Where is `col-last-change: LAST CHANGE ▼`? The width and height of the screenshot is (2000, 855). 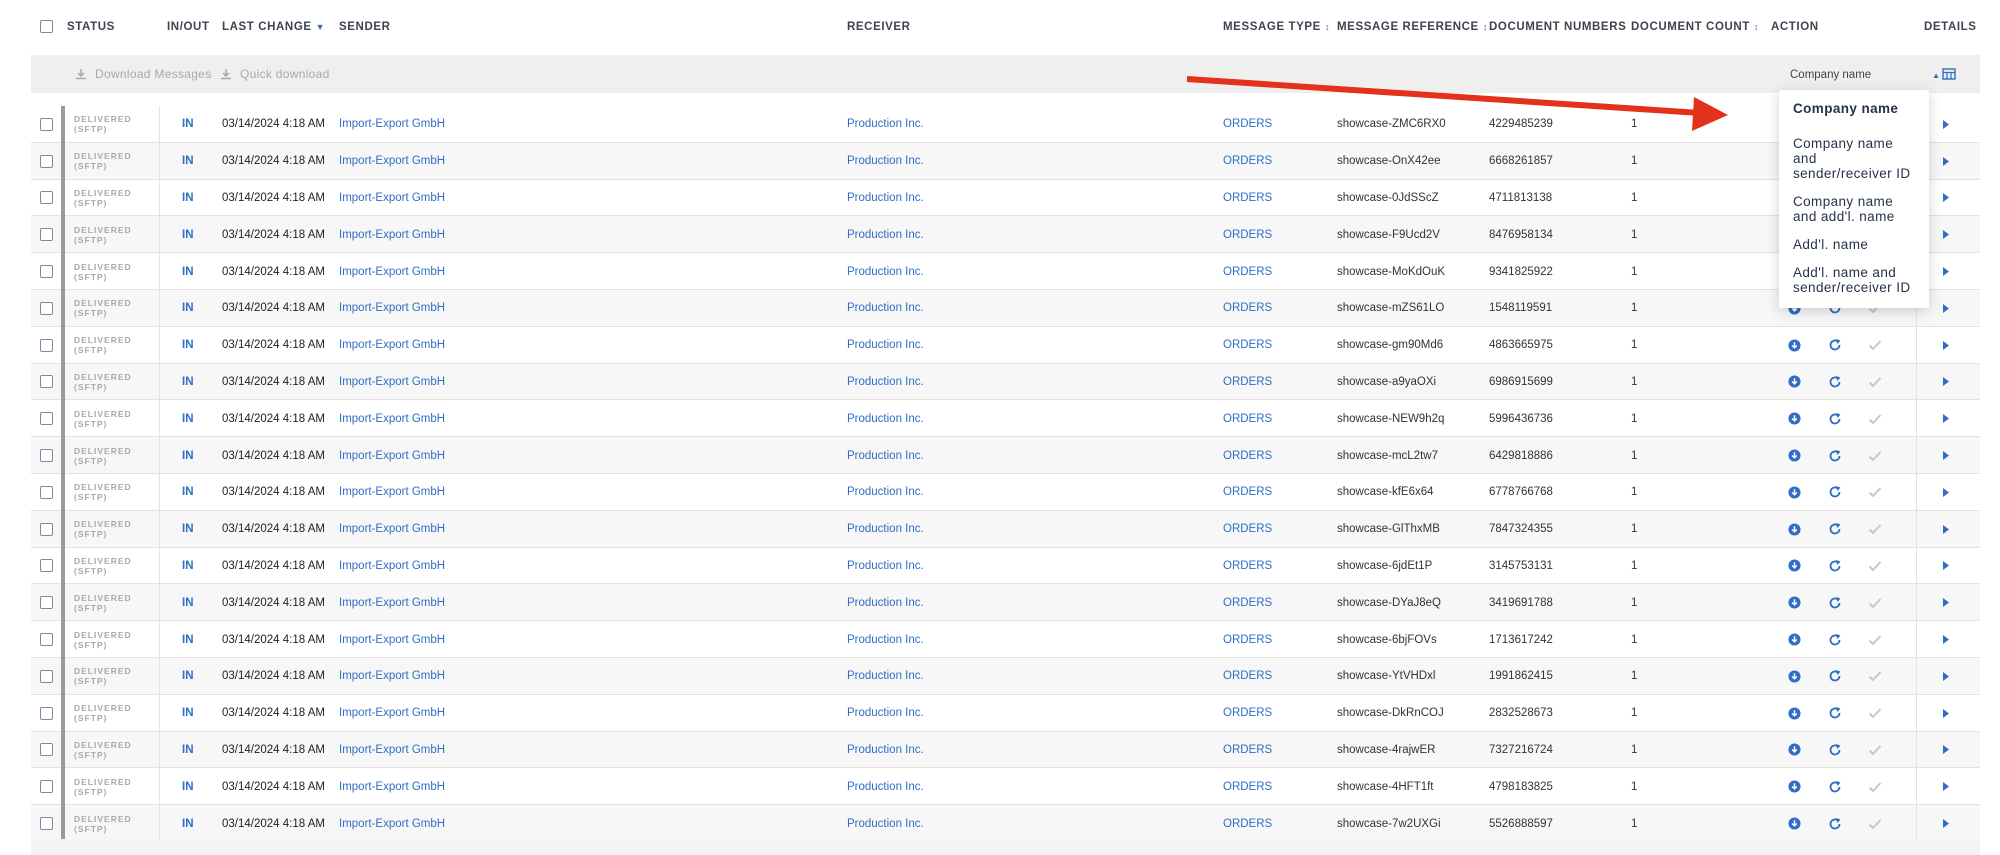
col-last-change: LAST CHANGE ▼ is located at coordinates (273, 27).